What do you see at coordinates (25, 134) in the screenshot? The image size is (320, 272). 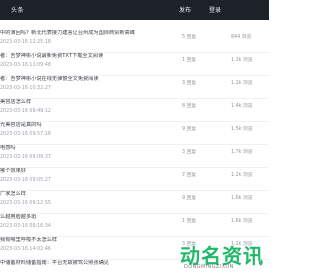 I see `post-time: 2023-03-16 09:57:16` at bounding box center [25, 134].